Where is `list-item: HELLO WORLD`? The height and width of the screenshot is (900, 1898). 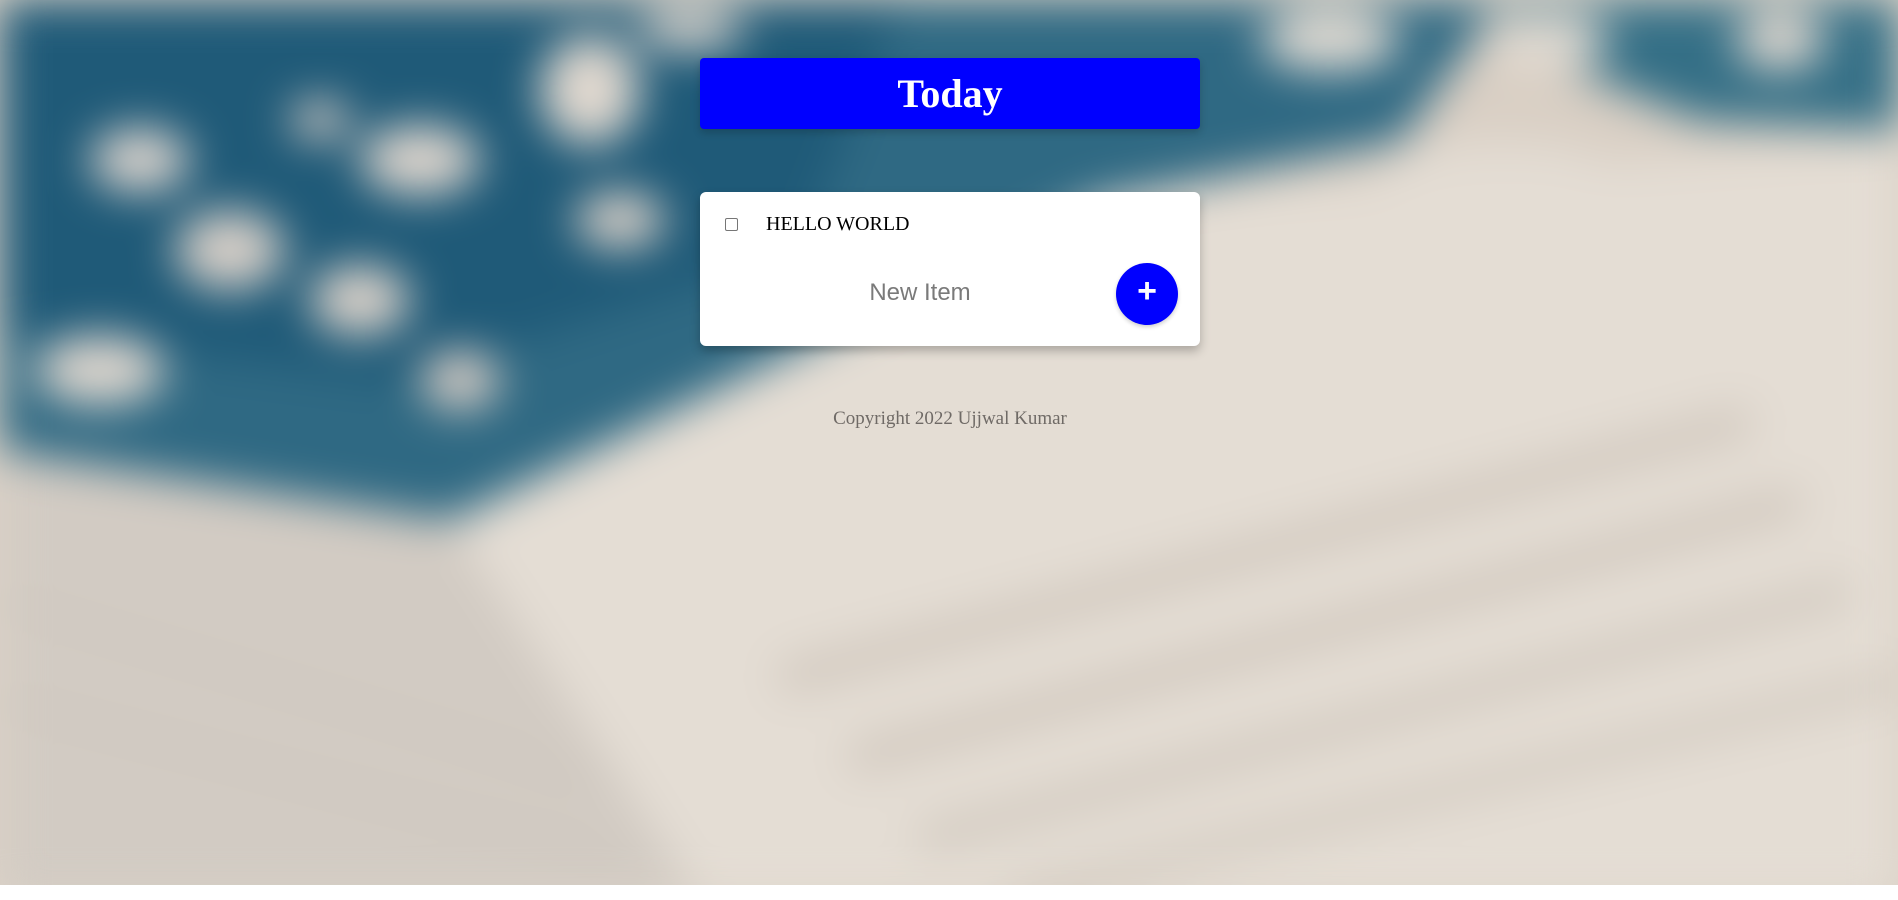 list-item: HELLO WORLD is located at coordinates (950, 226).